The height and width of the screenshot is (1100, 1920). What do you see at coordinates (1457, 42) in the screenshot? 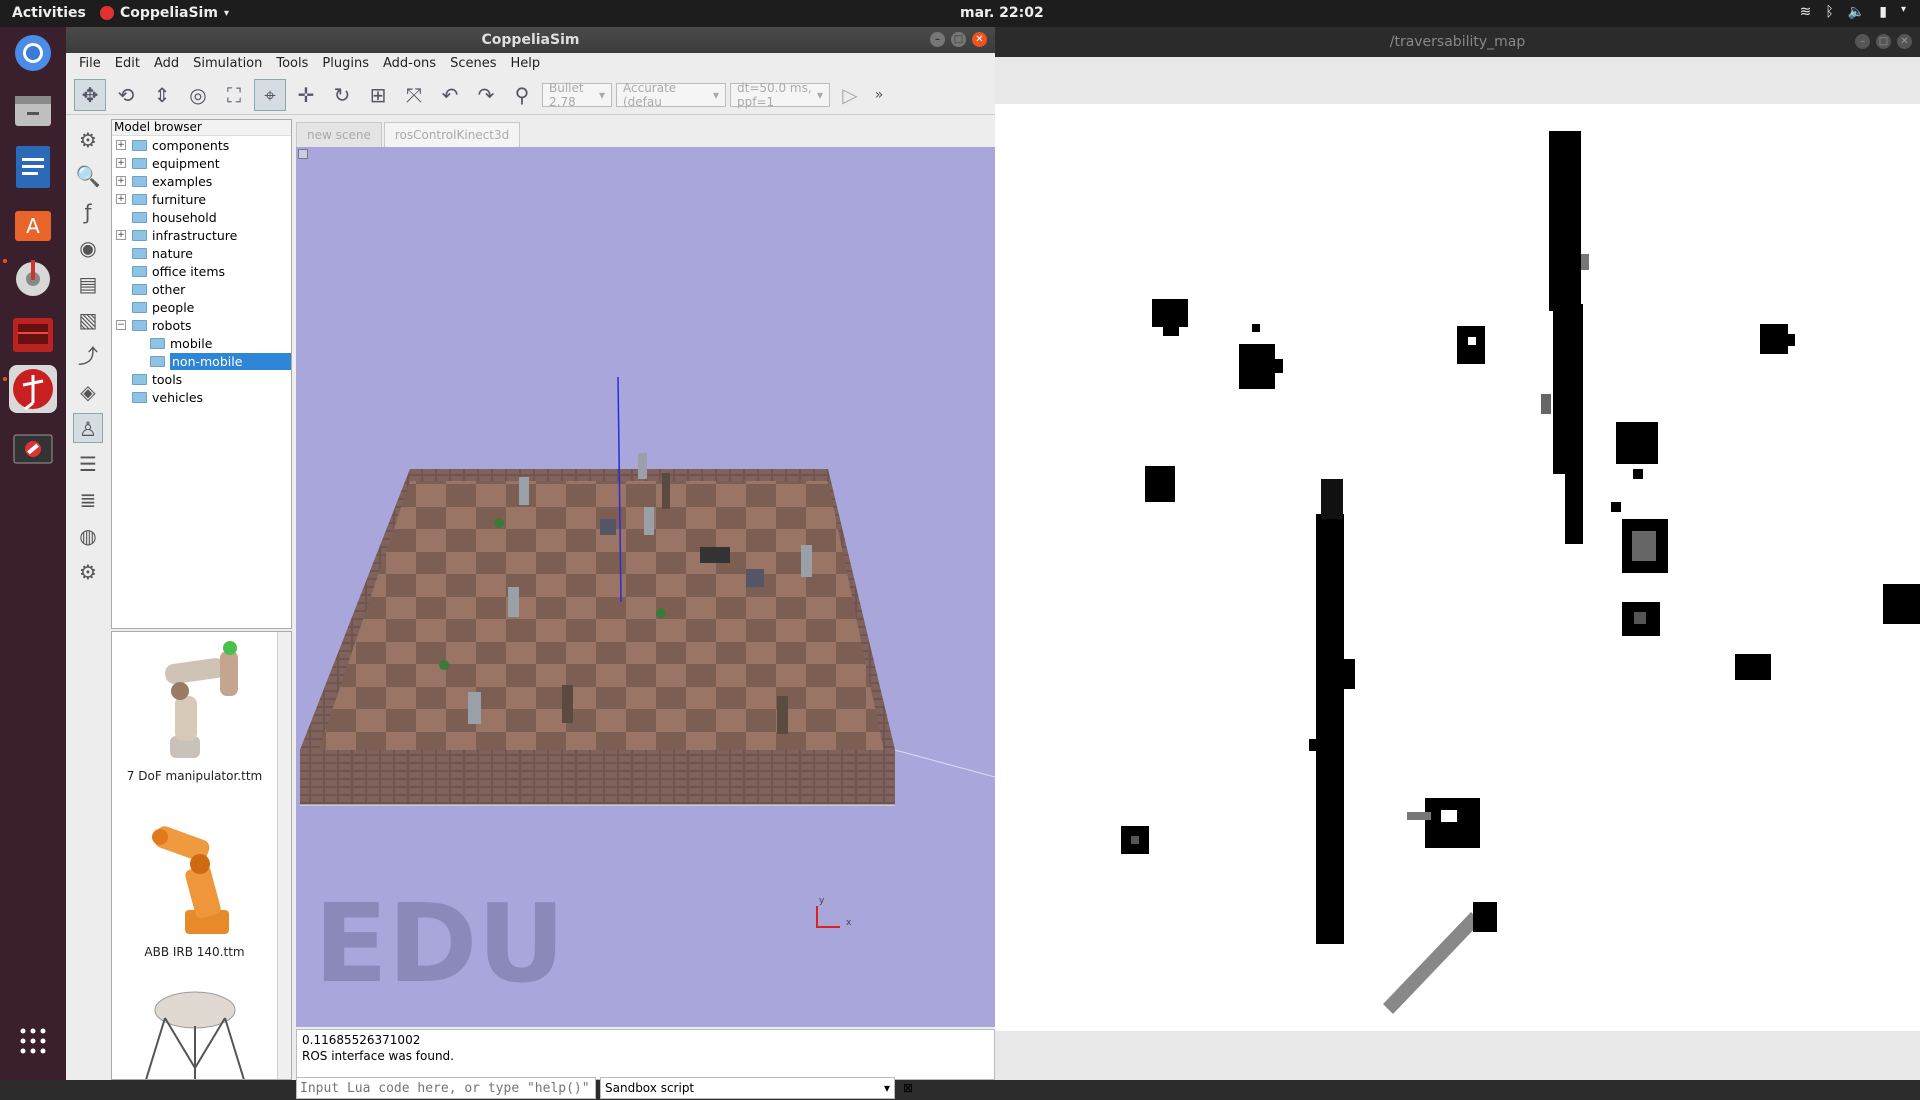
I see `map-window-titlebar: /traversability_map – □ ✕` at bounding box center [1457, 42].